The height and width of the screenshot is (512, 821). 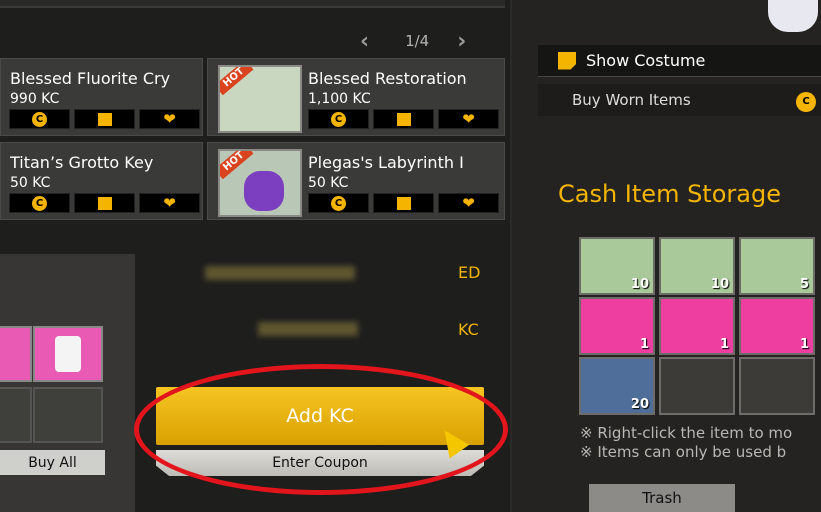 I want to click on character-portrait, so click(x=793, y=16).